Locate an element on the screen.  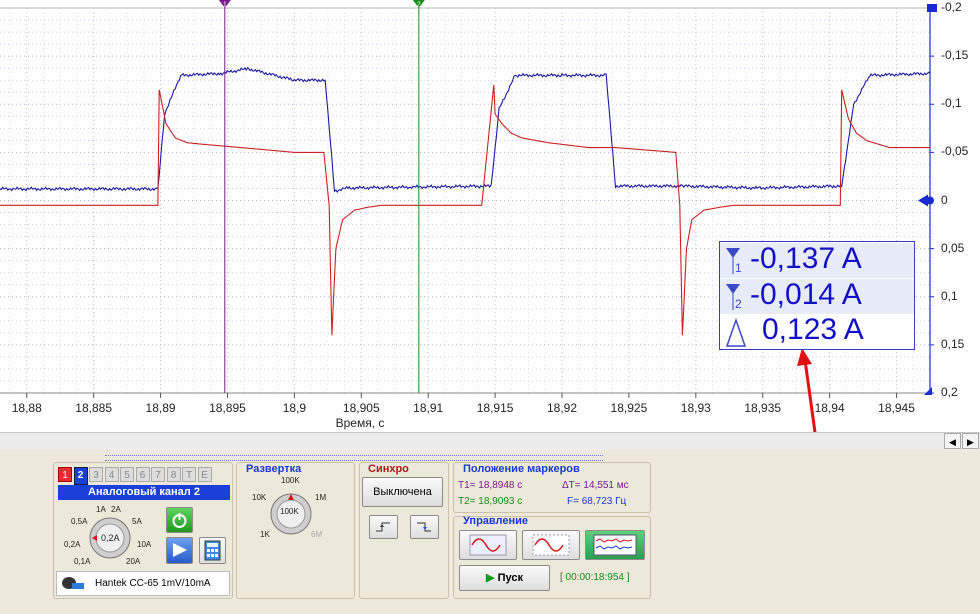
time-marker-label-2: 2 is located at coordinates (419, 5).